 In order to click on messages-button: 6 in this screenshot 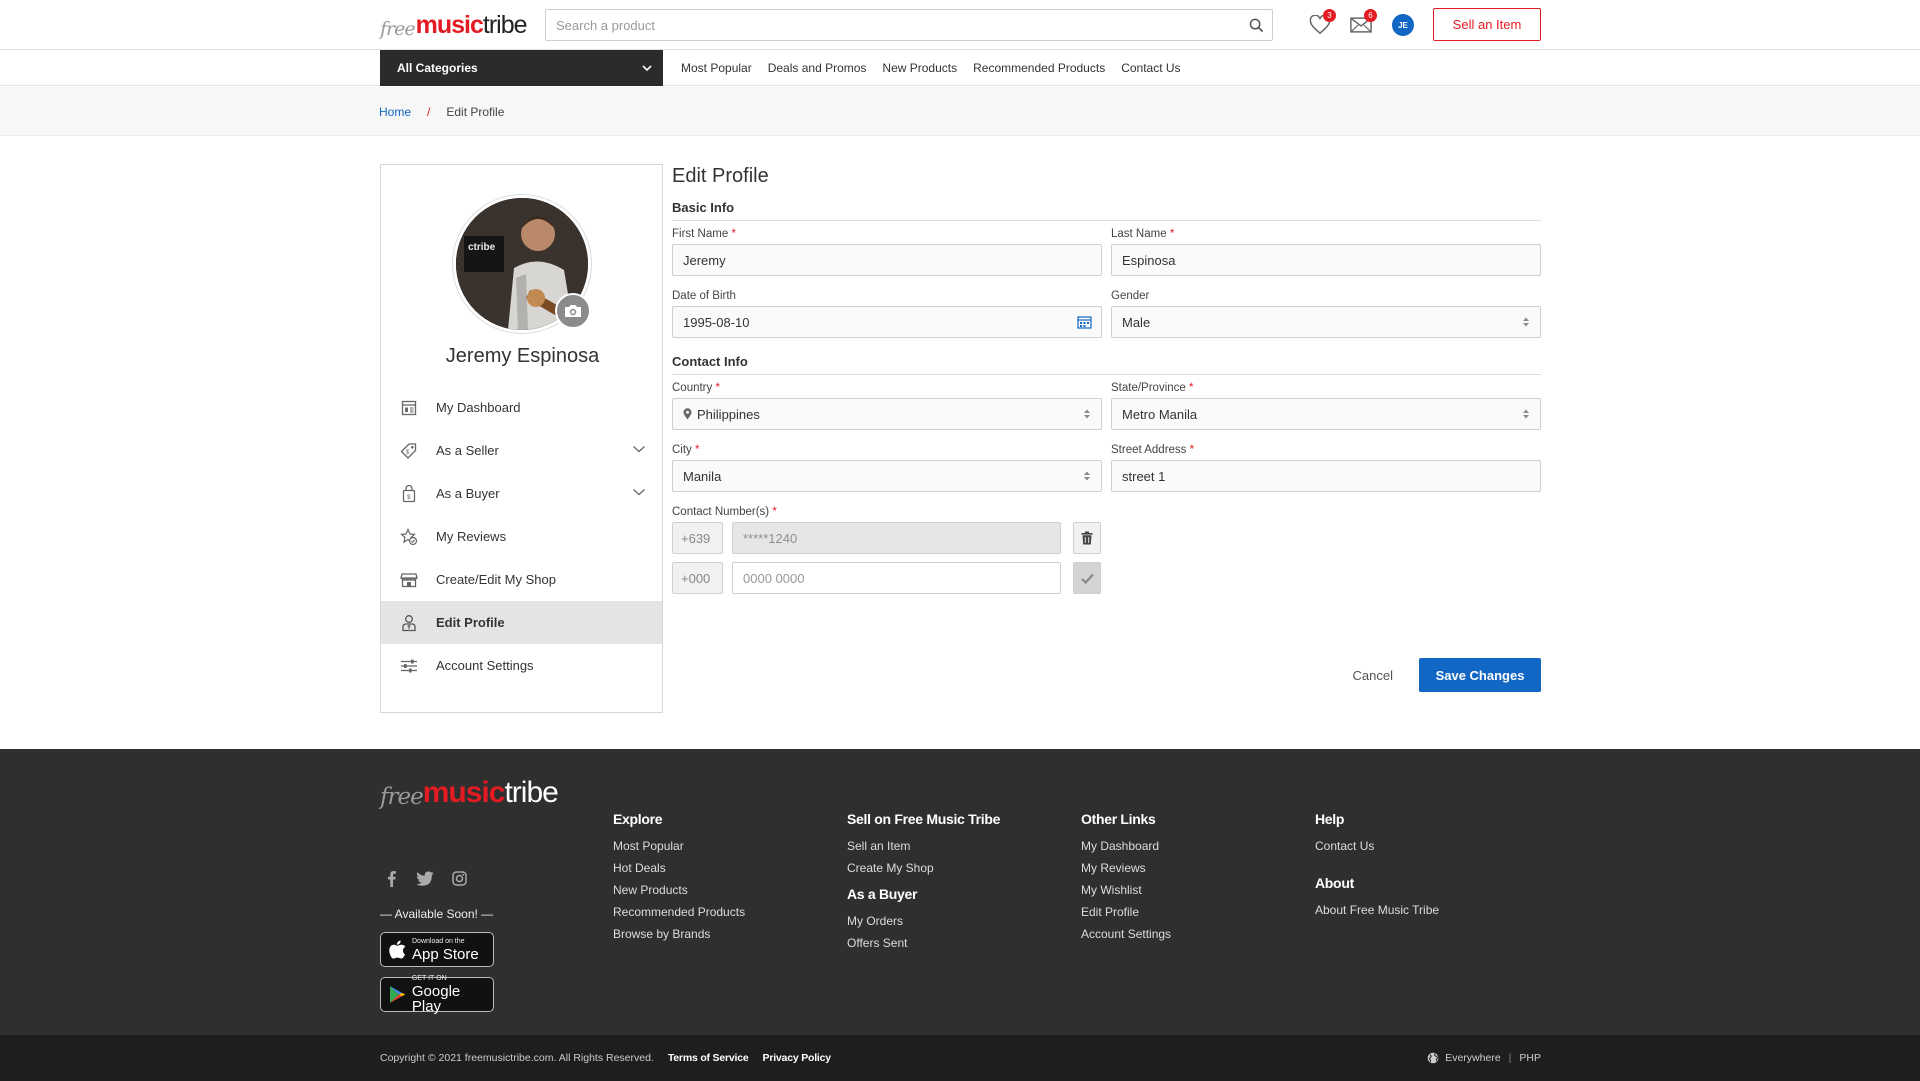, I will do `click(1362, 23)`.